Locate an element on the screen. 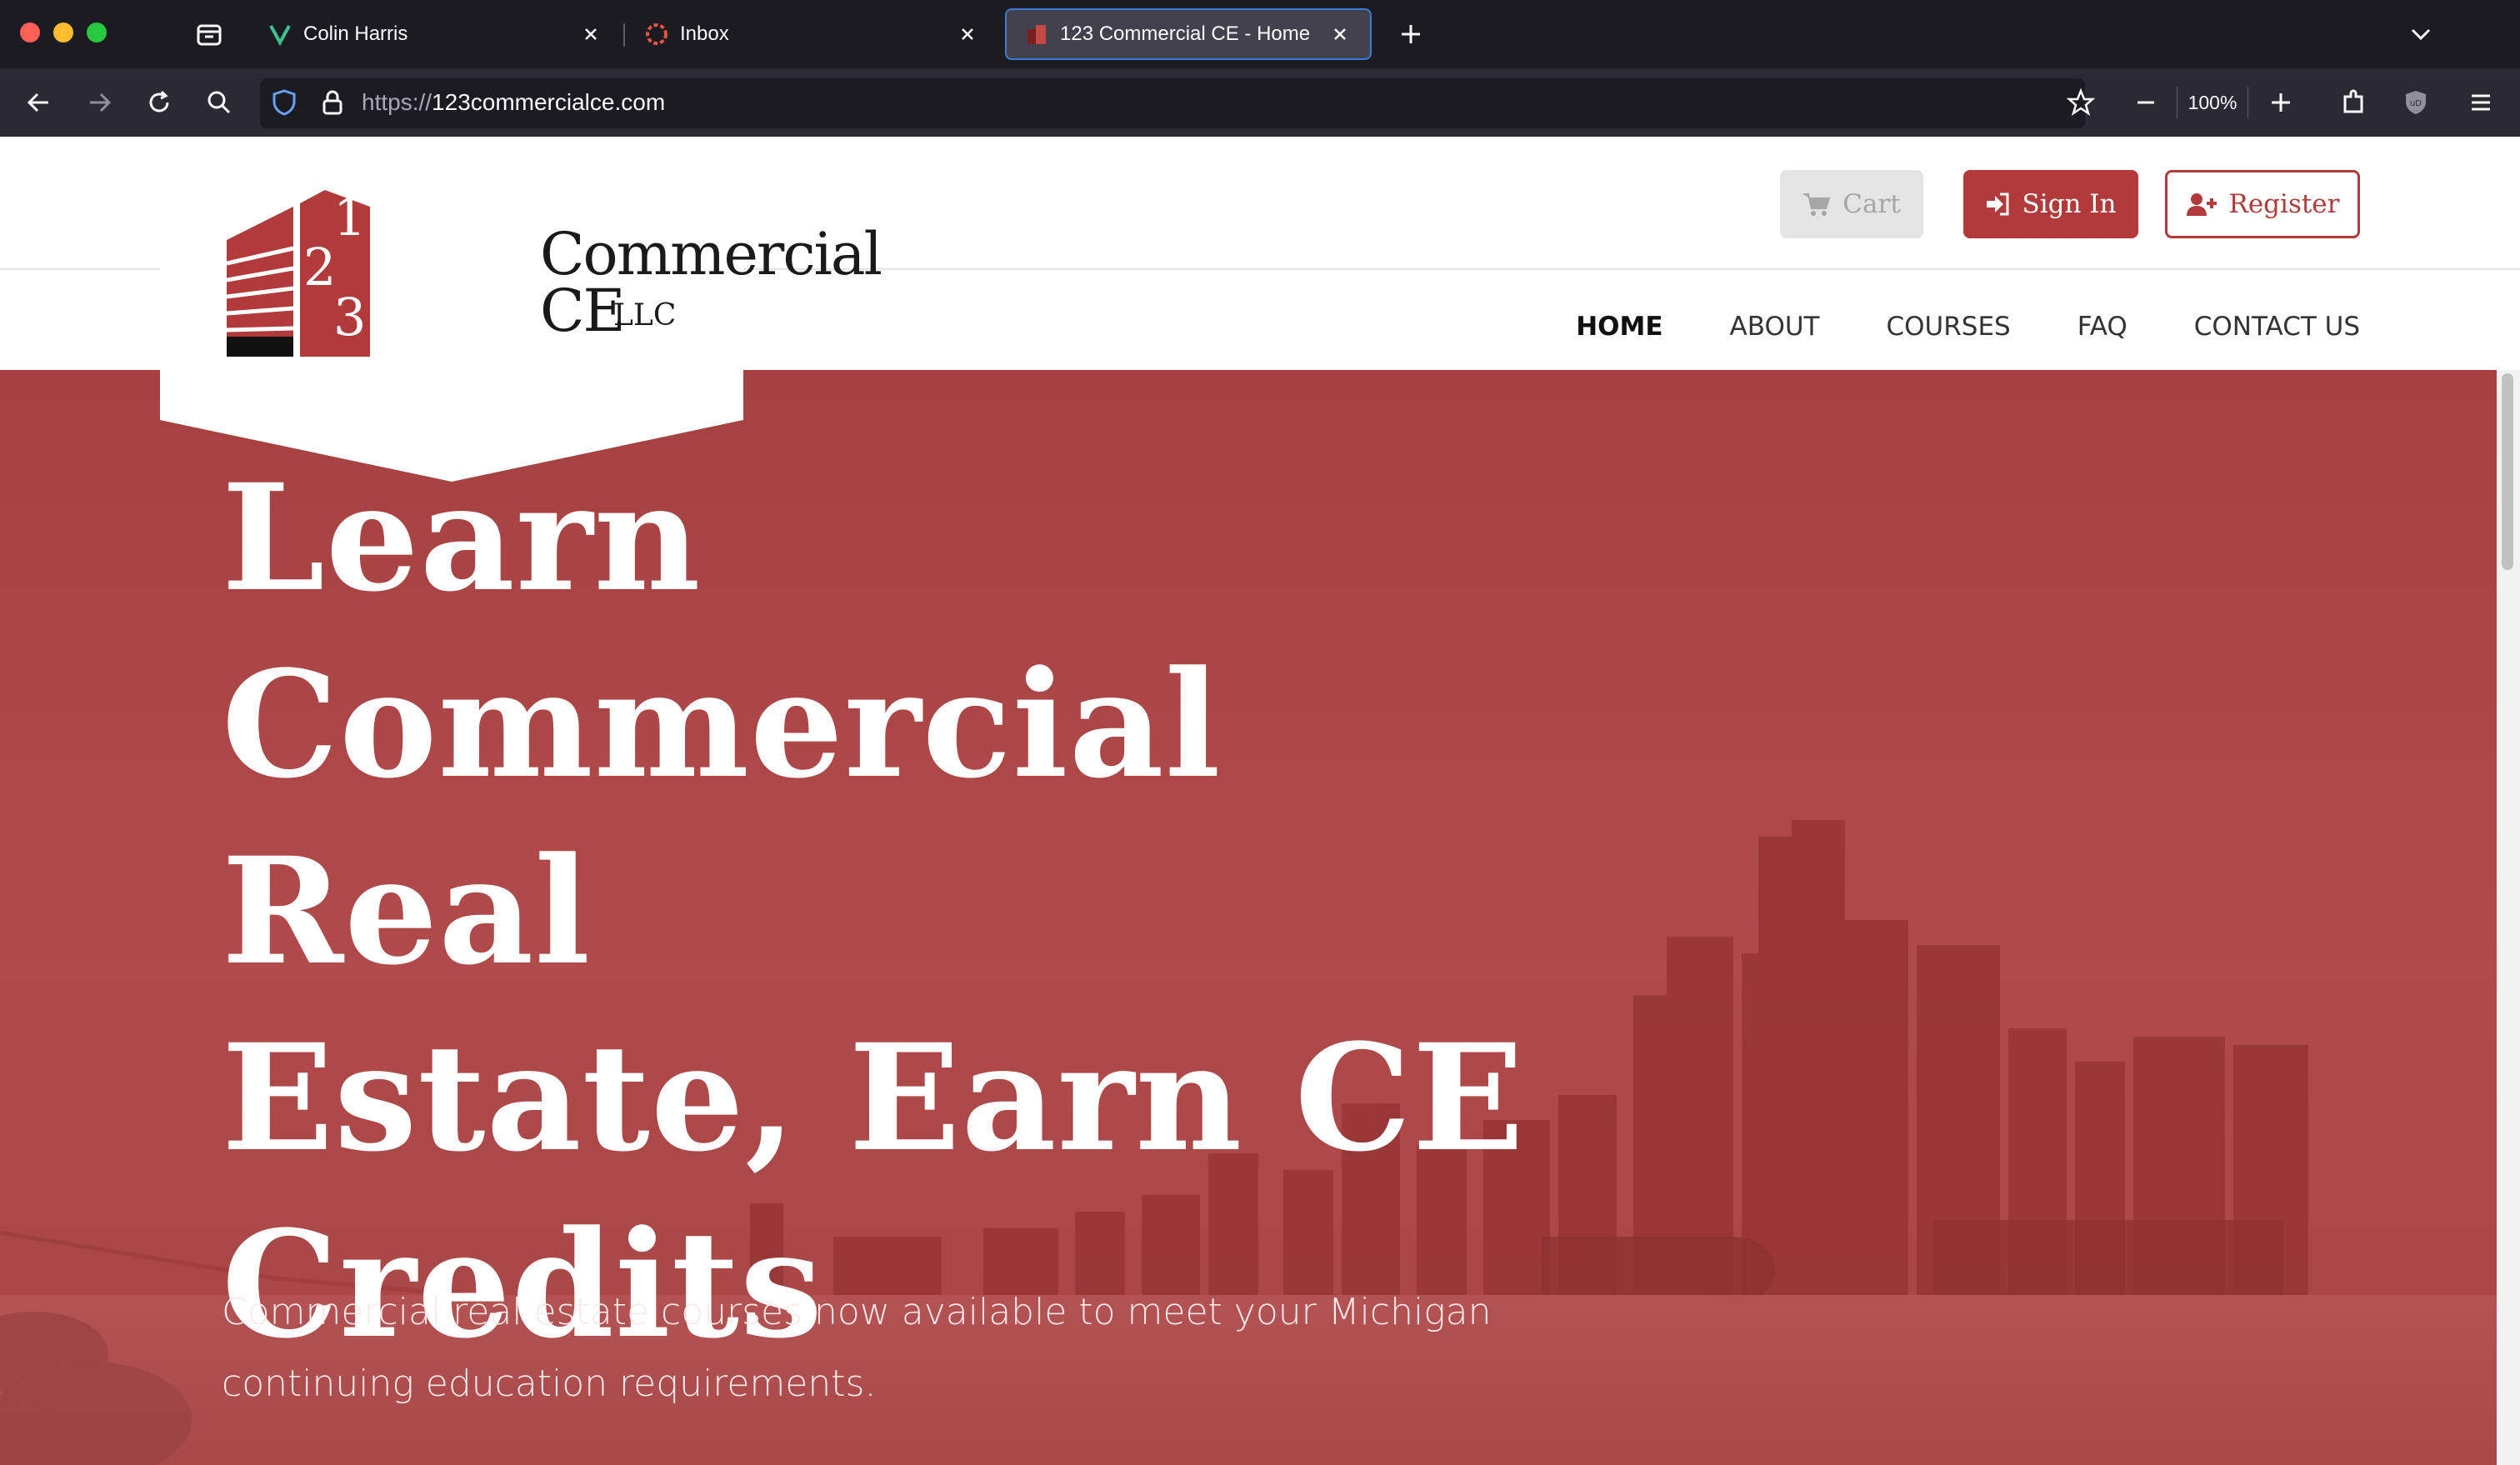 This screenshot has height=1465, width=2520. svg-text: uD is located at coordinates (2416, 103).